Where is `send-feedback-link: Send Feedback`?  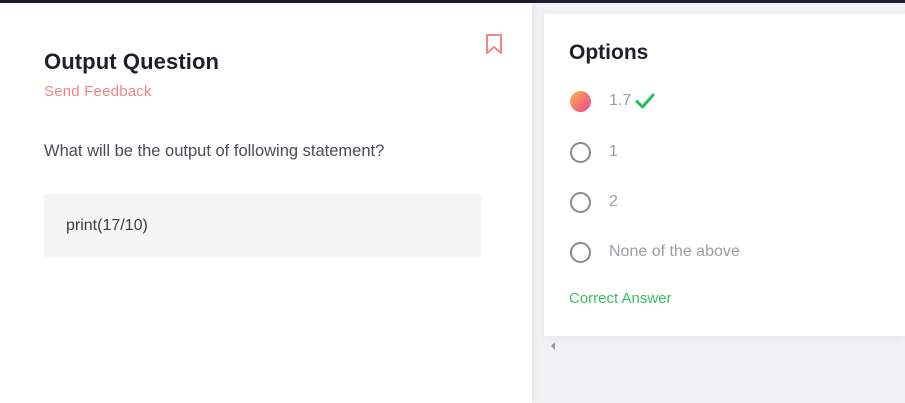 send-feedback-link: Send Feedback is located at coordinates (98, 91).